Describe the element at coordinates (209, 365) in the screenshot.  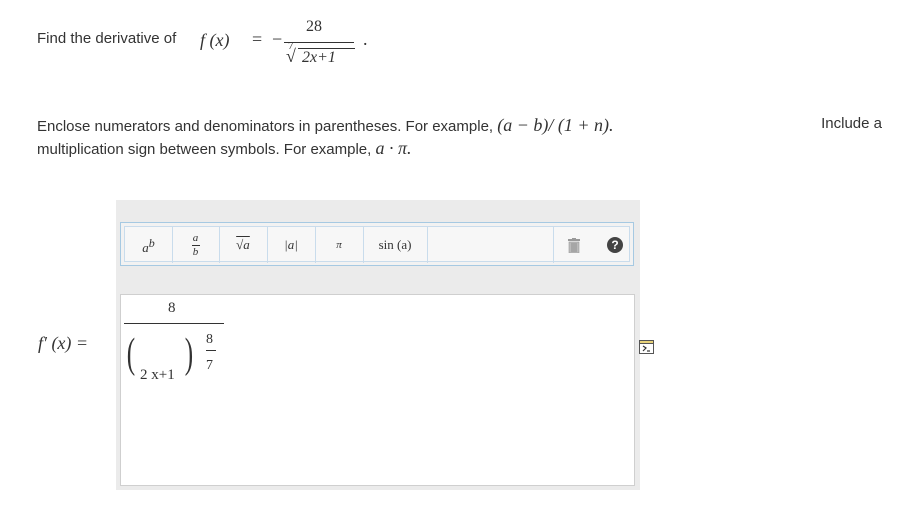
I see `answer-exponent-denominator: 7` at that location.